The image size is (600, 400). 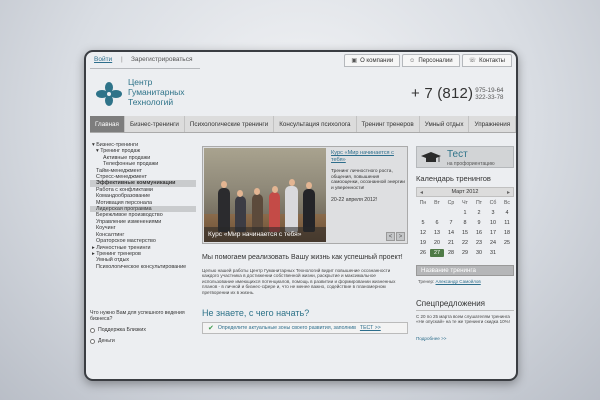 I want to click on calendar-dow: Вт, so click(x=437, y=203).